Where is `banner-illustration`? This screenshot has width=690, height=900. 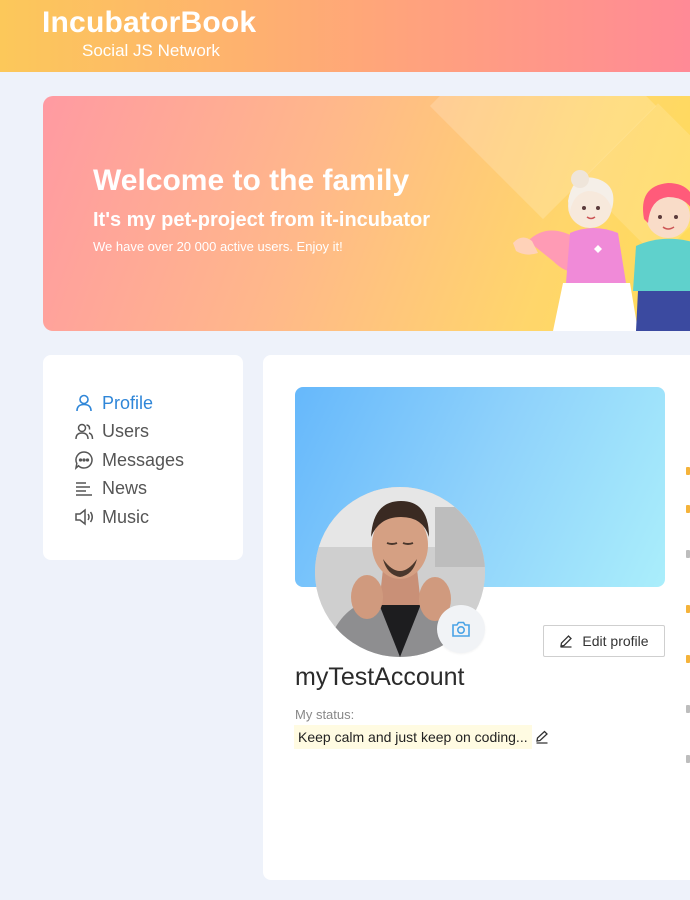 banner-illustration is located at coordinates (601, 250).